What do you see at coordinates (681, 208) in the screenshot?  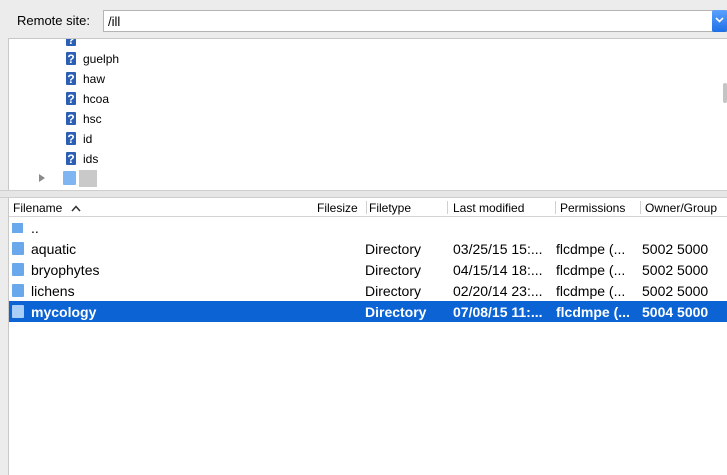 I see `column-header-owner-group: Owner/Group` at bounding box center [681, 208].